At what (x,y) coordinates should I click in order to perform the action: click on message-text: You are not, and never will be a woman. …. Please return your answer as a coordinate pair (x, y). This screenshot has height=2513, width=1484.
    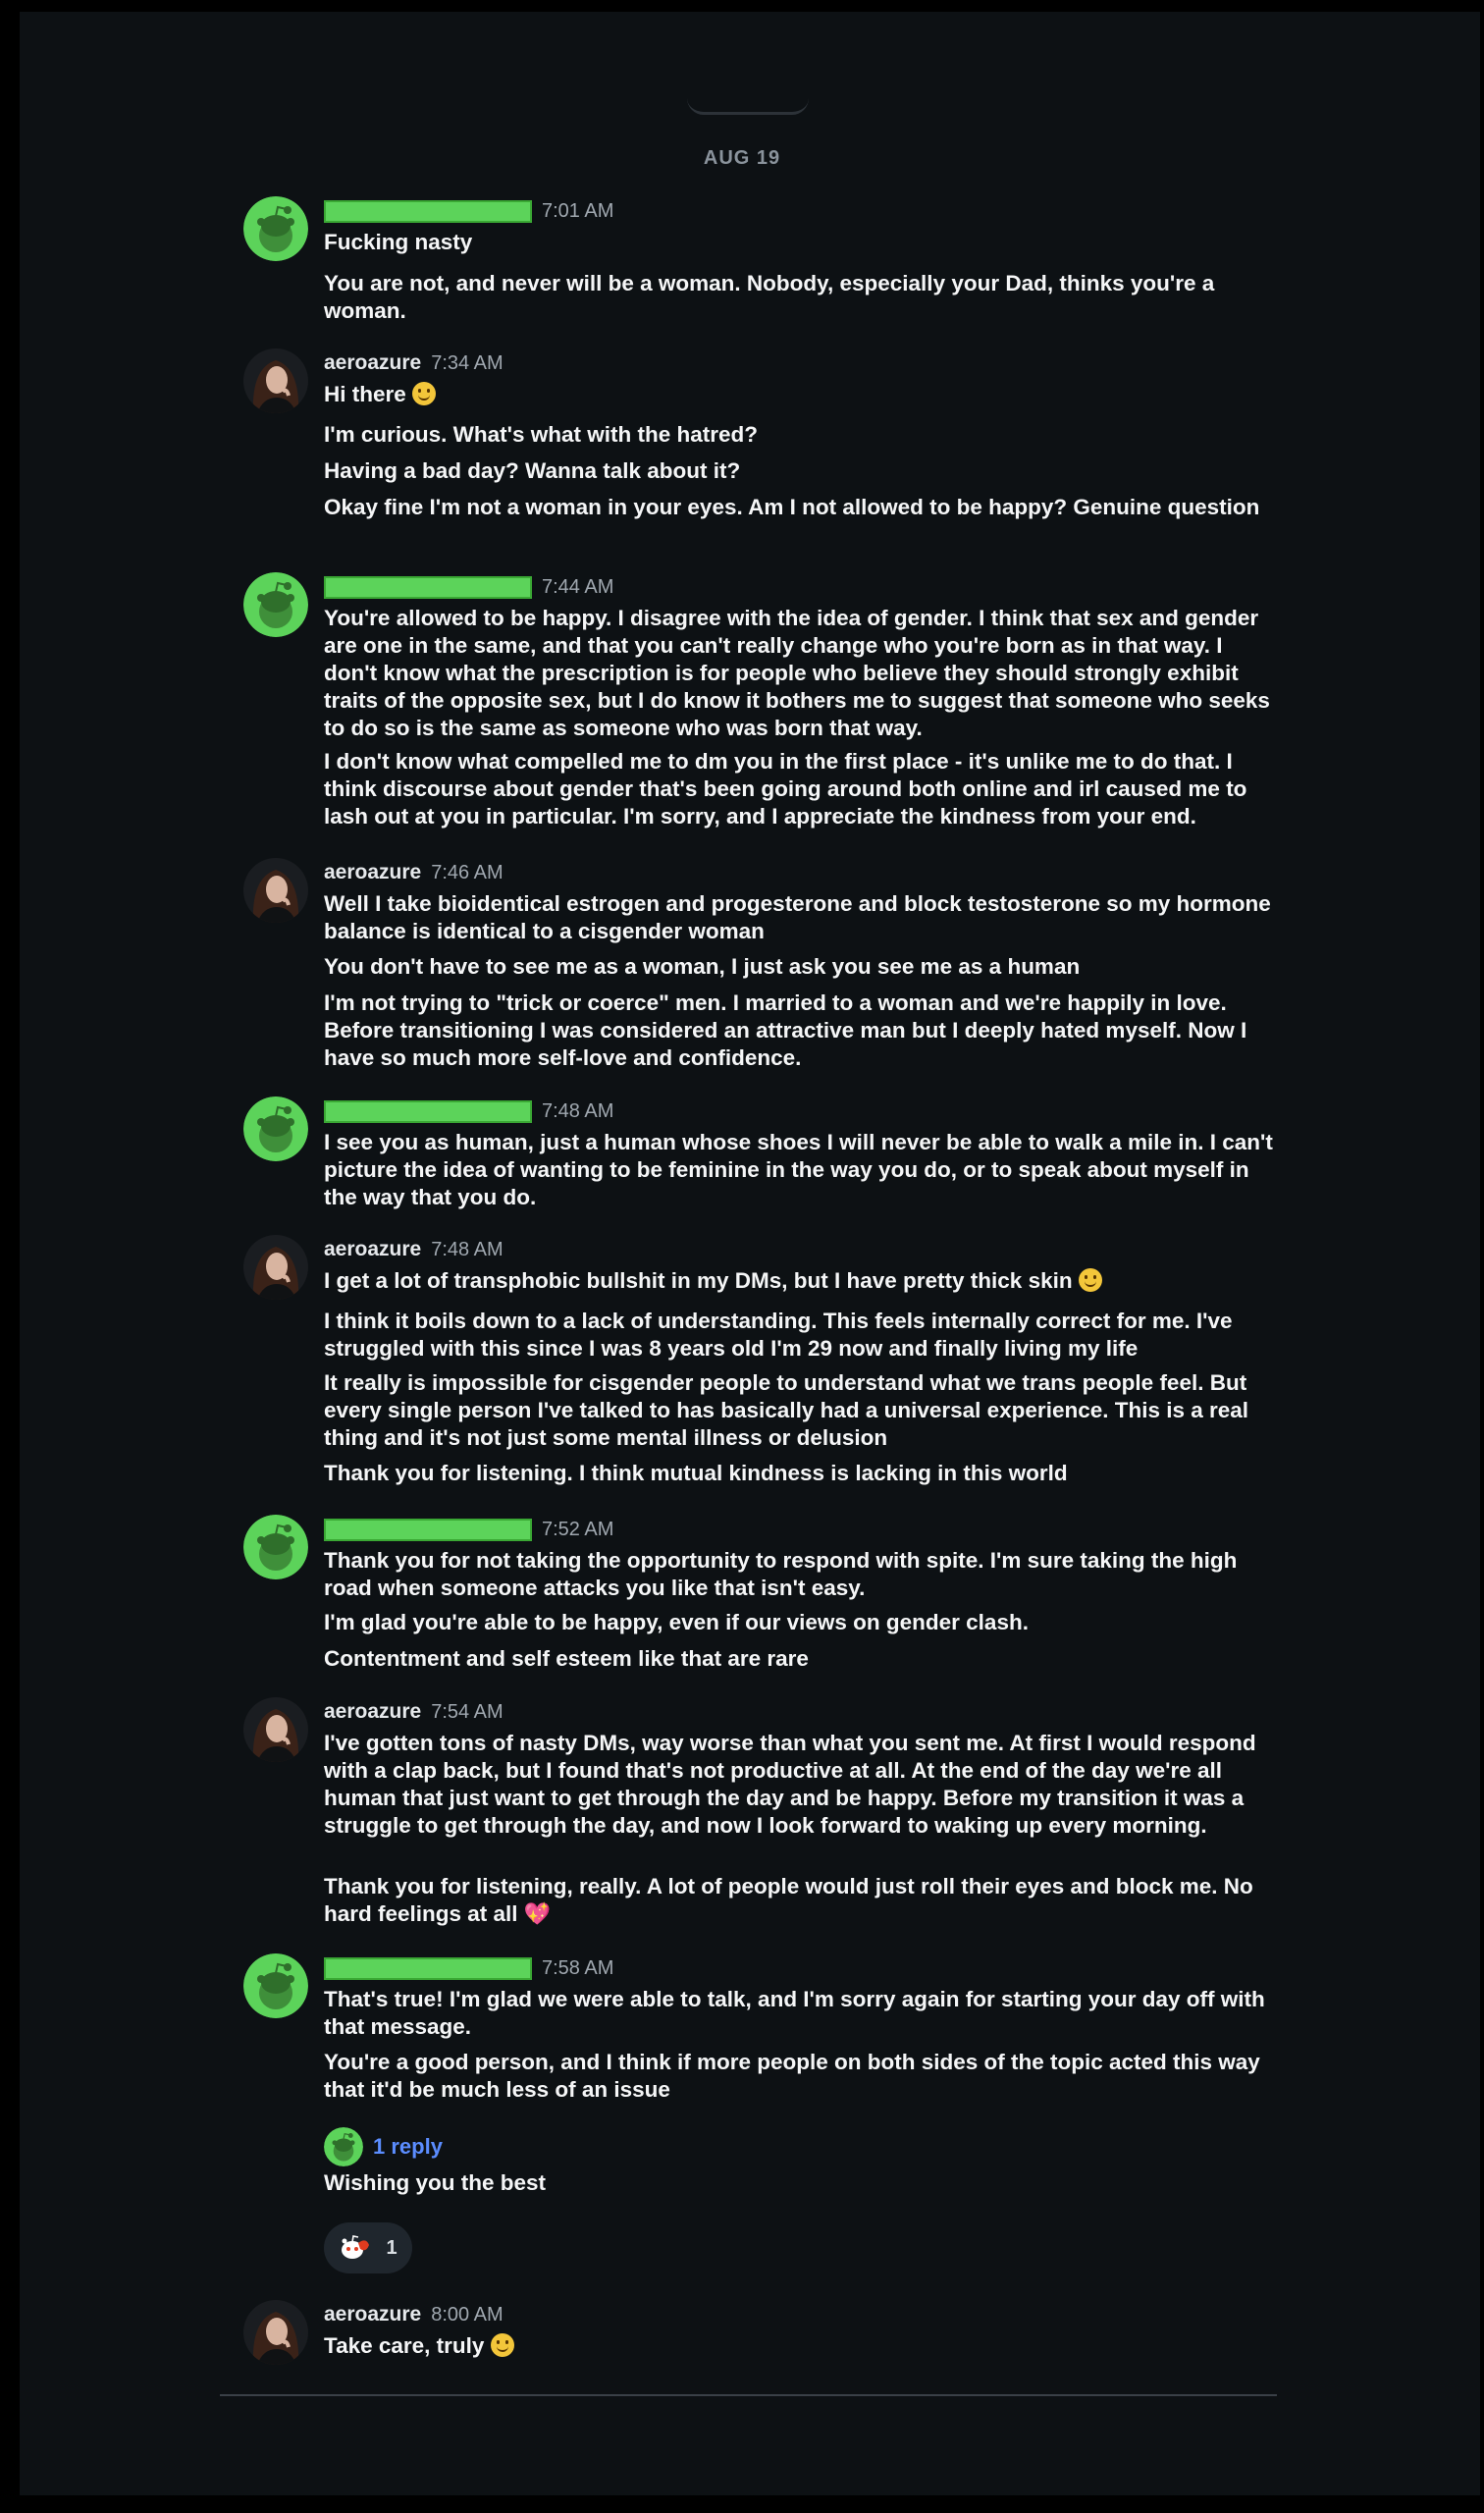
    Looking at the image, I should click on (769, 297).